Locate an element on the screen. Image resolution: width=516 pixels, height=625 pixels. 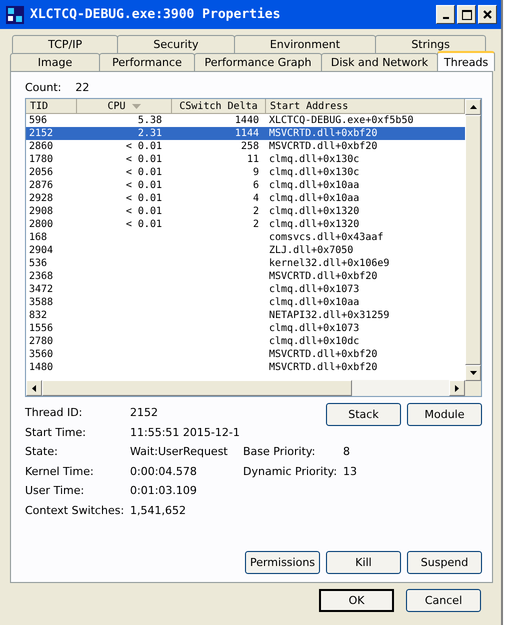
field-value: Wait:UserRequest is located at coordinates (179, 451).